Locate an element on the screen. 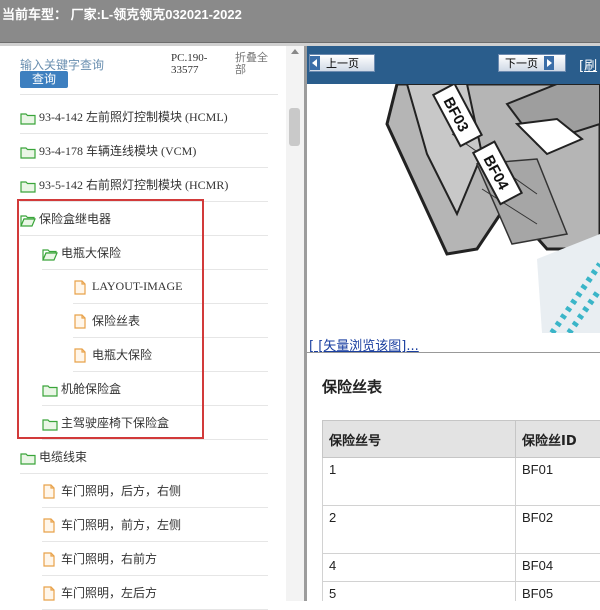 The width and height of the screenshot is (600, 610). tree-item: 93-4-178 车辆连线模块 (VCM) is located at coordinates (144, 151).